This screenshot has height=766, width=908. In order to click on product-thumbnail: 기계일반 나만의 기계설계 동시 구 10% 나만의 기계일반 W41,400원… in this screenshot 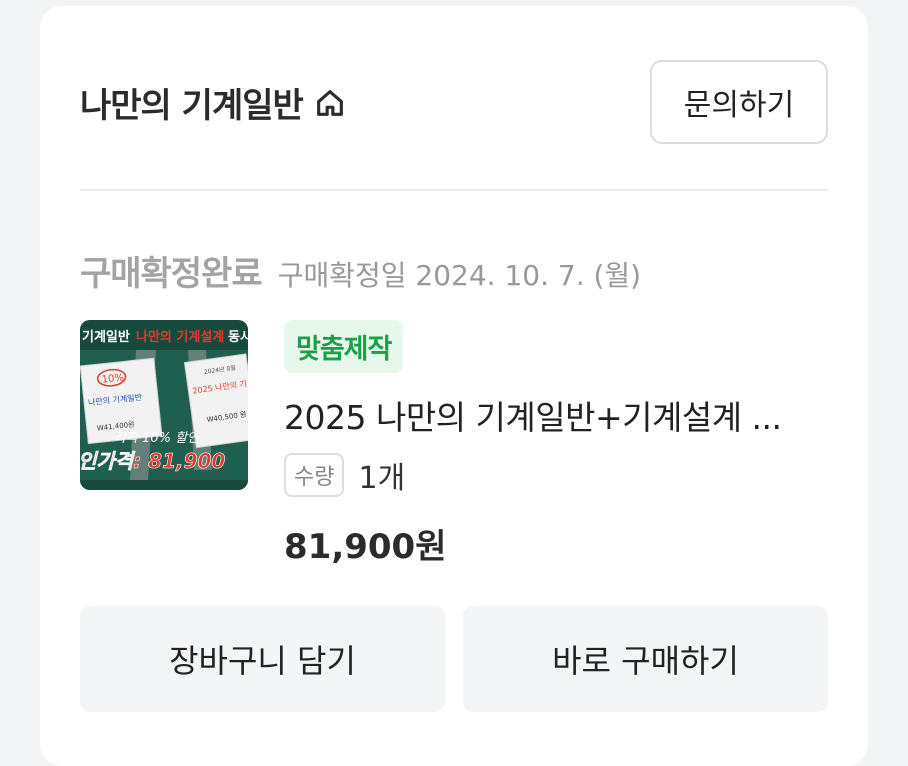, I will do `click(164, 405)`.